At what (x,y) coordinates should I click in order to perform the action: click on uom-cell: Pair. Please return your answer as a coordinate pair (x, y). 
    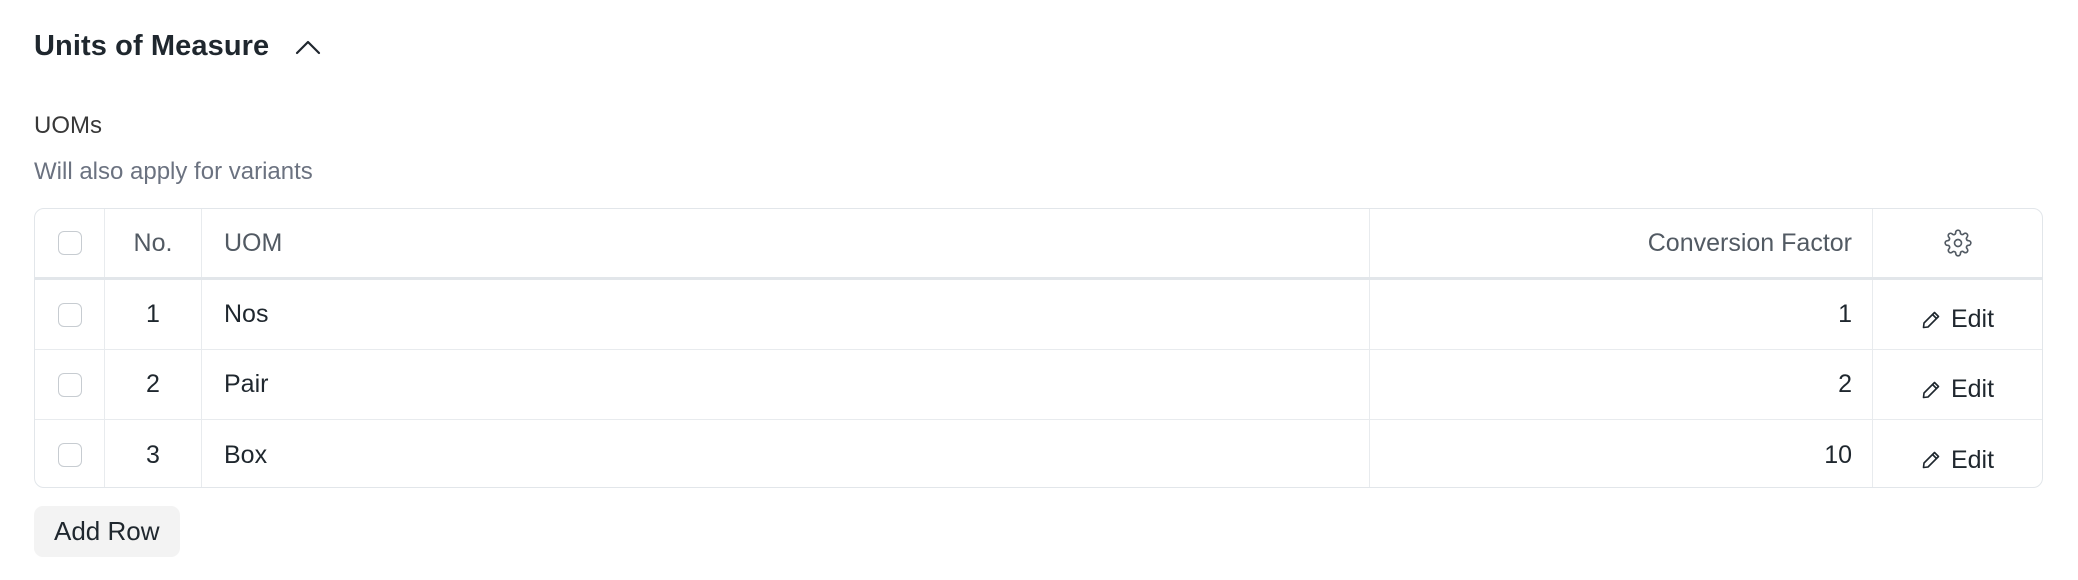
    Looking at the image, I should click on (786, 384).